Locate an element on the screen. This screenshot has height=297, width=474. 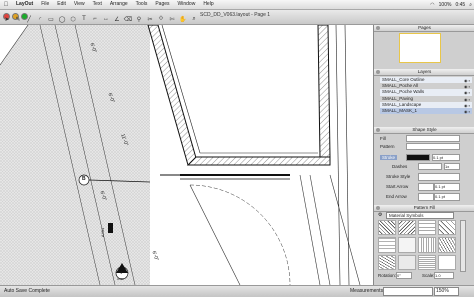
pattern-grid is located at coordinates (417, 245).